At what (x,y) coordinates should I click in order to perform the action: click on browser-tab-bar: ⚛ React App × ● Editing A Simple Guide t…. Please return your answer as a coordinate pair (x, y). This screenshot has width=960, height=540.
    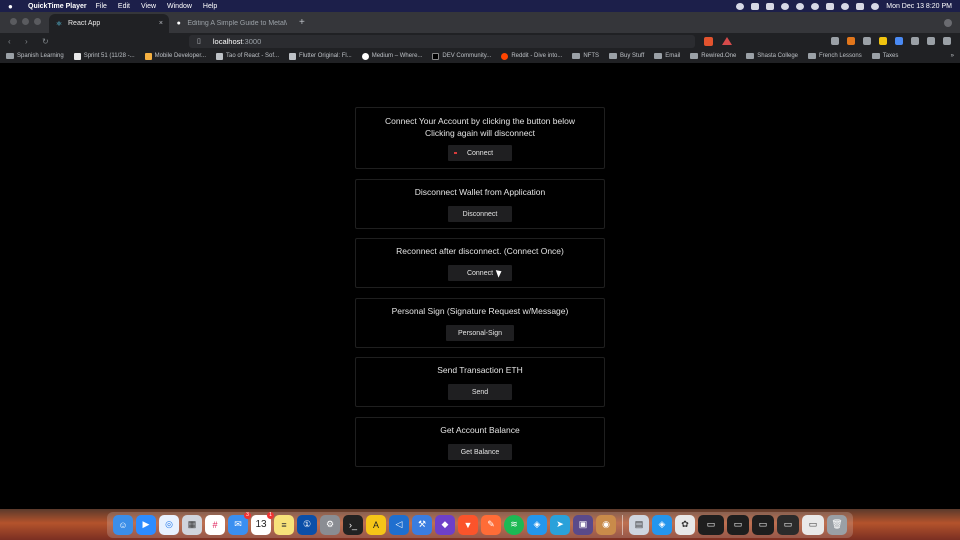
    Looking at the image, I should click on (480, 22).